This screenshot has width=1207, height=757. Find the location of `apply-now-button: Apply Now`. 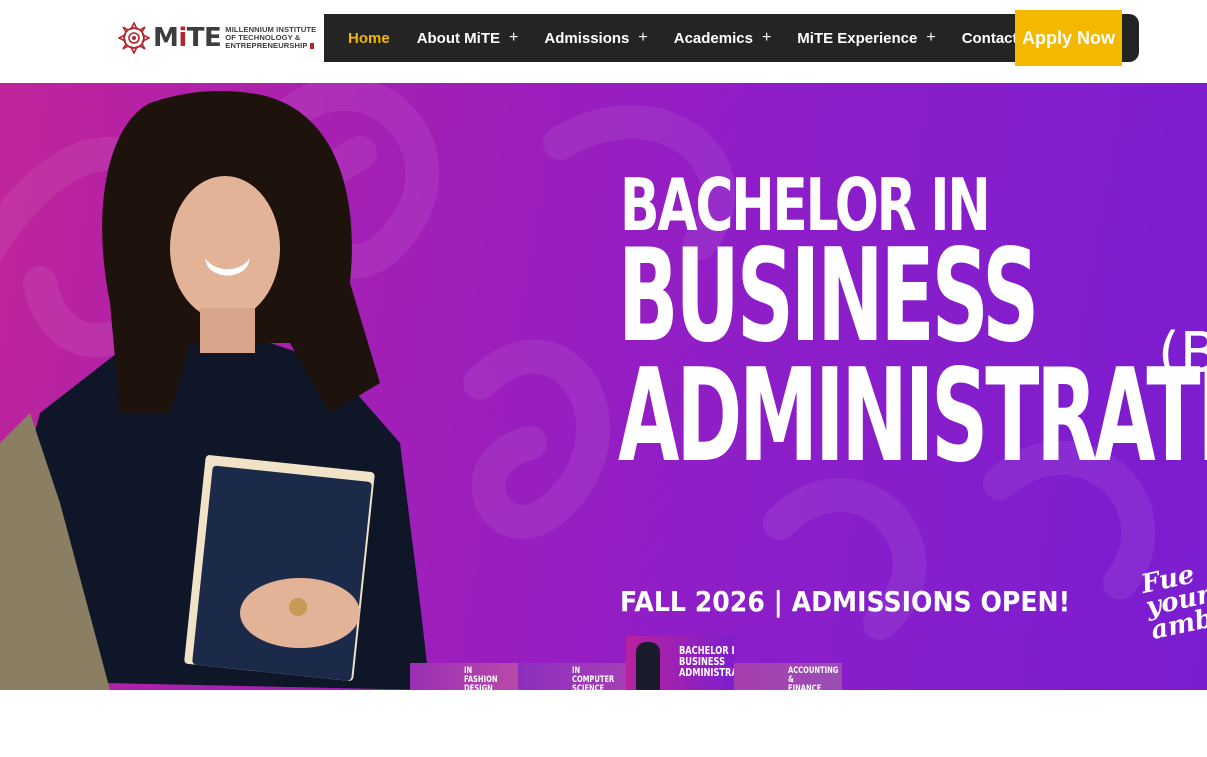

apply-now-button: Apply Now is located at coordinates (1068, 38).